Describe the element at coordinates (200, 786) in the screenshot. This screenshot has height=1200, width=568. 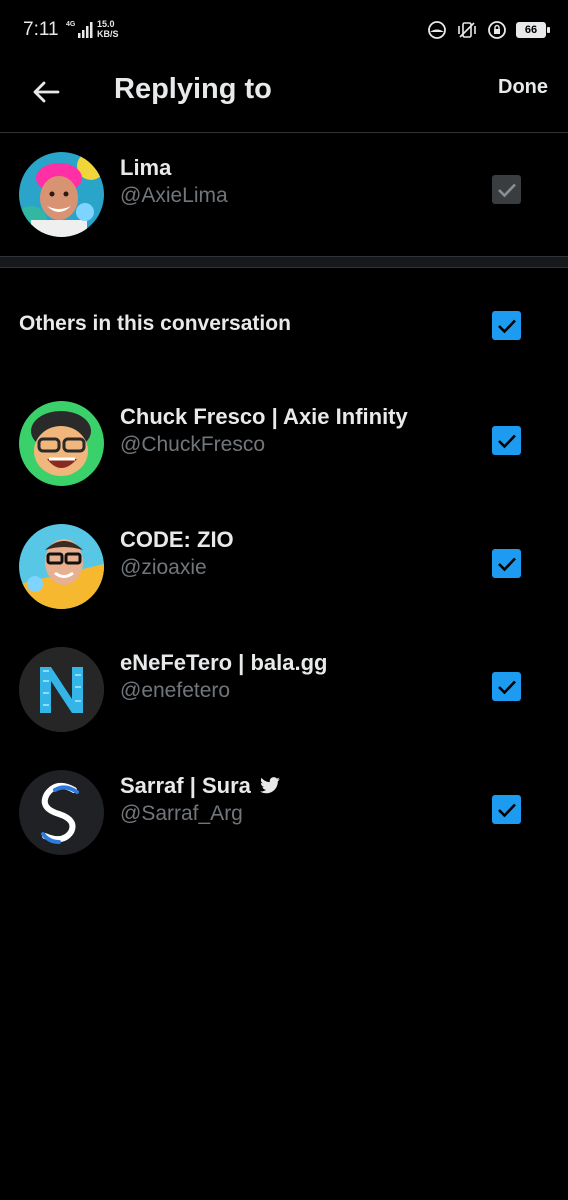
I see `user-name: Sarraf | Sura` at that location.